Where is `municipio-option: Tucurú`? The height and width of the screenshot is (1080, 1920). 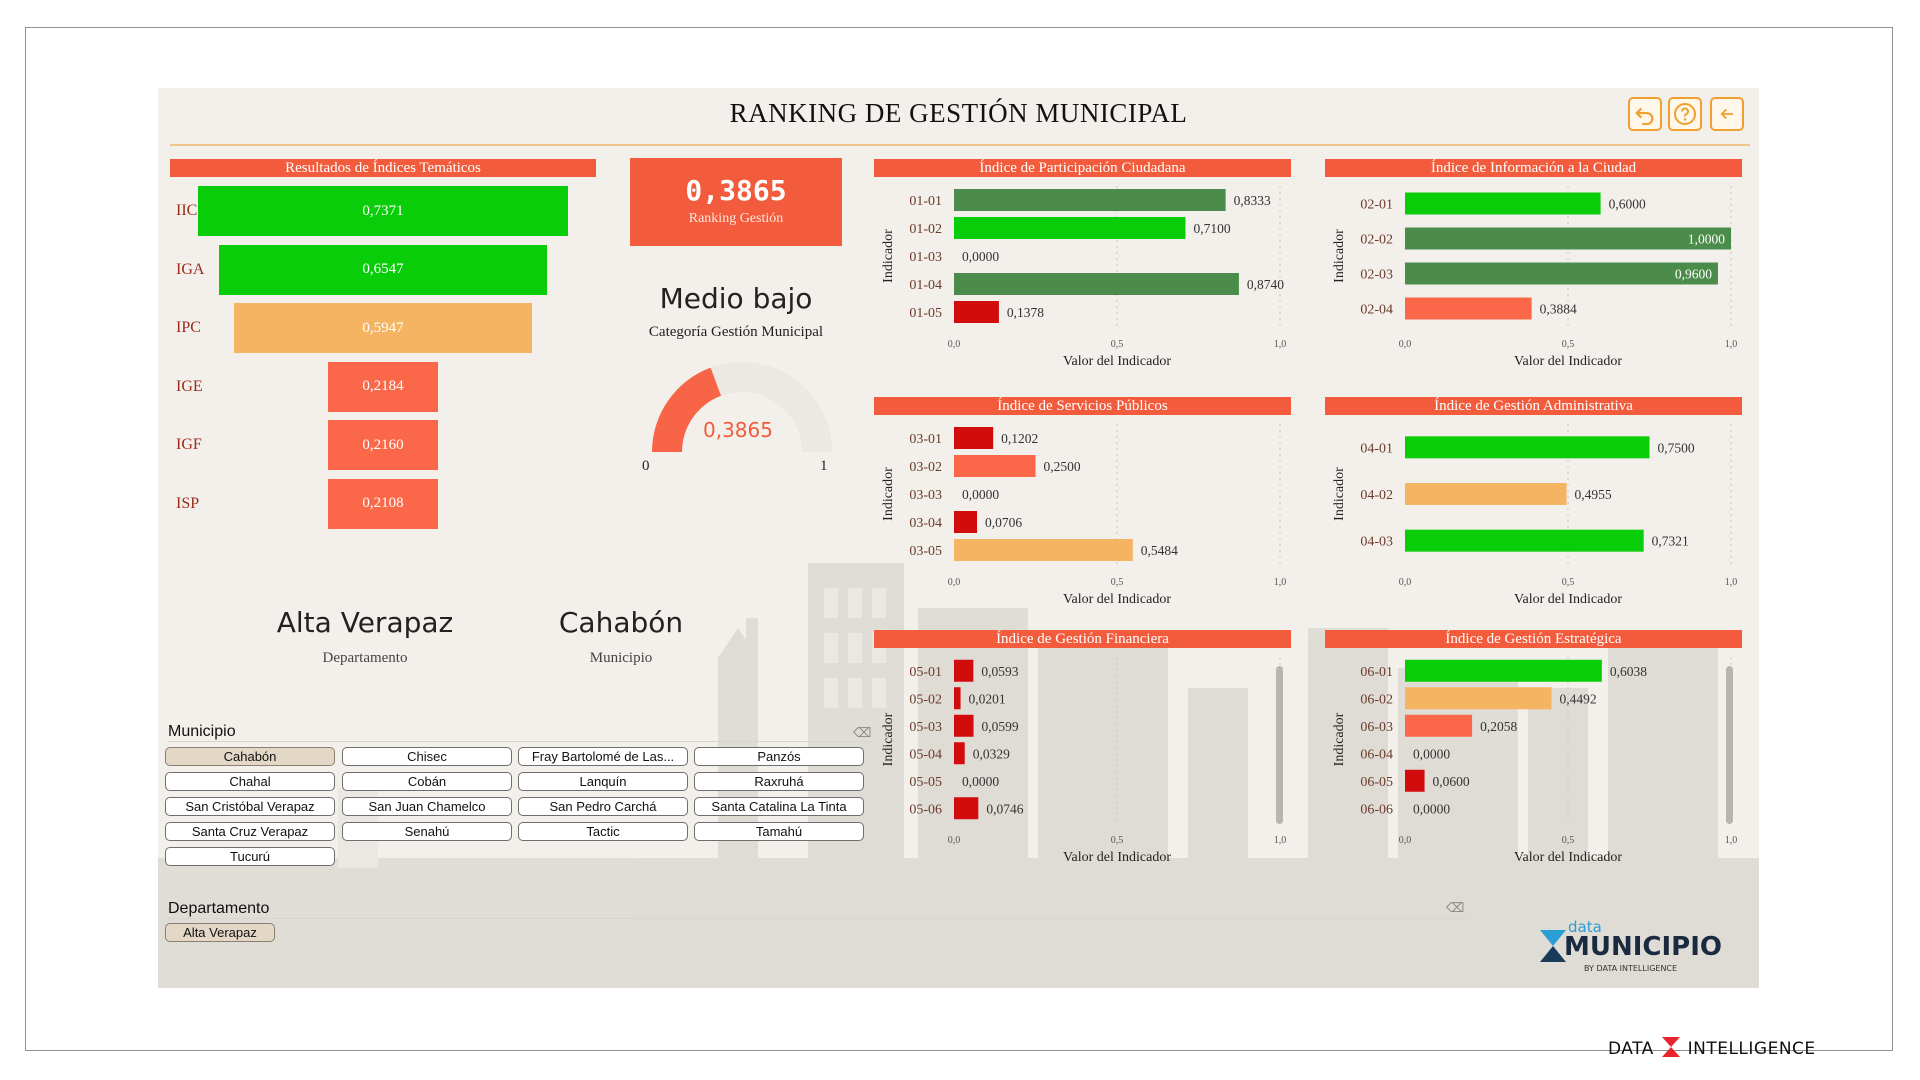
municipio-option: Tucurú is located at coordinates (250, 856).